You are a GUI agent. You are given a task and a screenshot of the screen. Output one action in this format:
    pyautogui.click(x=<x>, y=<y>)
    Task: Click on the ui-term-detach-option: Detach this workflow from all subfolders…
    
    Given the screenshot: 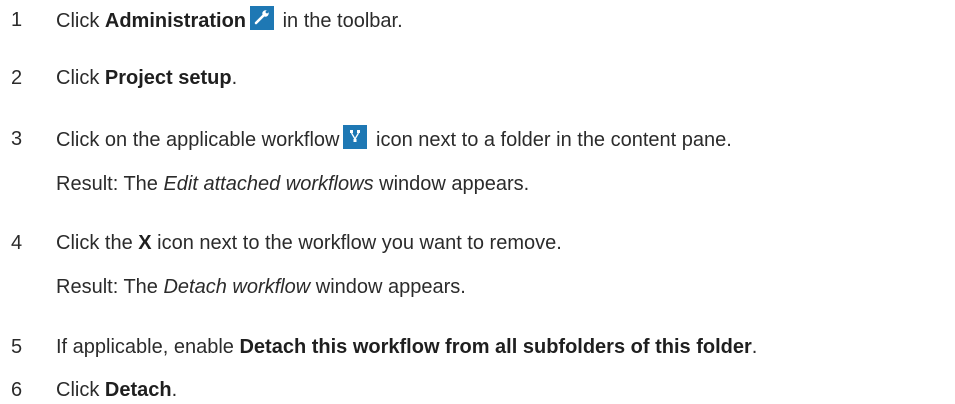 What is the action you would take?
    pyautogui.click(x=495, y=347)
    